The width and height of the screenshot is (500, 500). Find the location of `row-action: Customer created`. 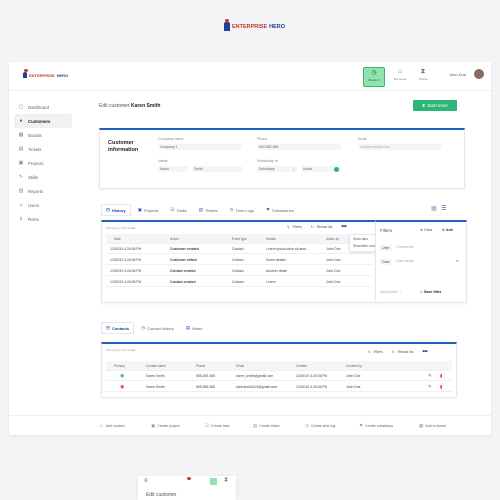

row-action: Customer created is located at coordinates (184, 248).